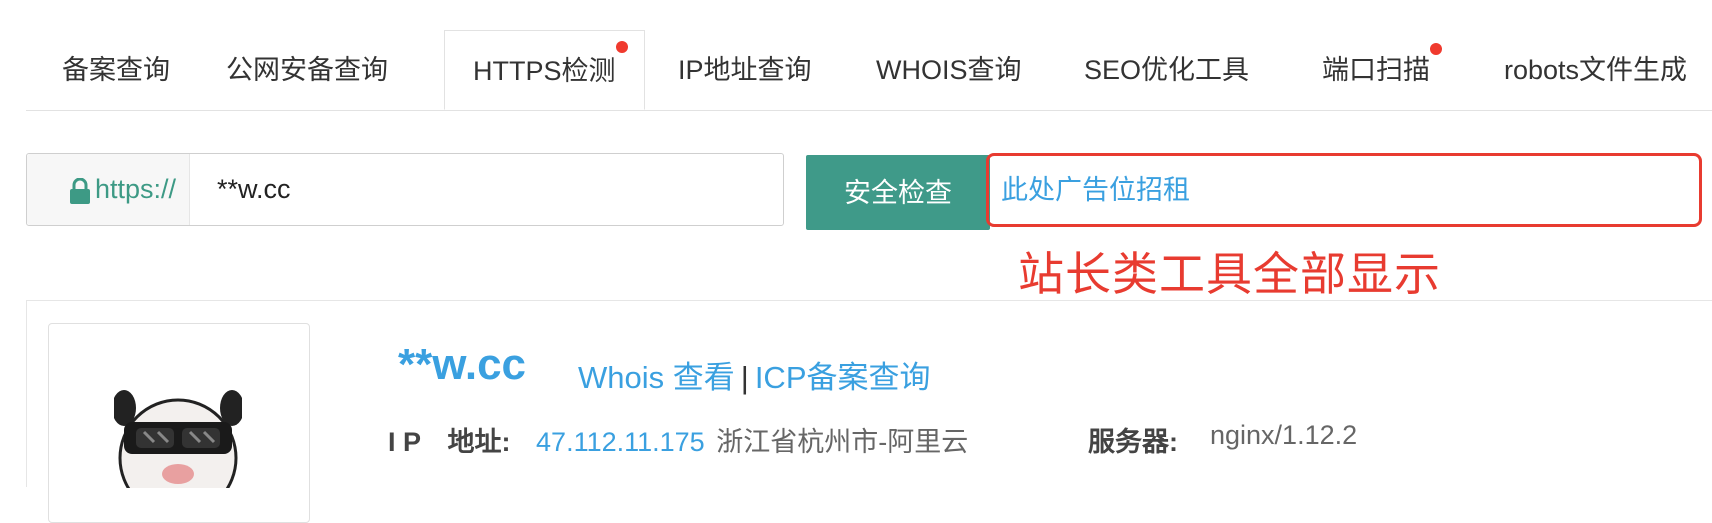 The height and width of the screenshot is (523, 1712). What do you see at coordinates (620, 442) in the screenshot?
I see `ip-value: 47.112.11.175` at bounding box center [620, 442].